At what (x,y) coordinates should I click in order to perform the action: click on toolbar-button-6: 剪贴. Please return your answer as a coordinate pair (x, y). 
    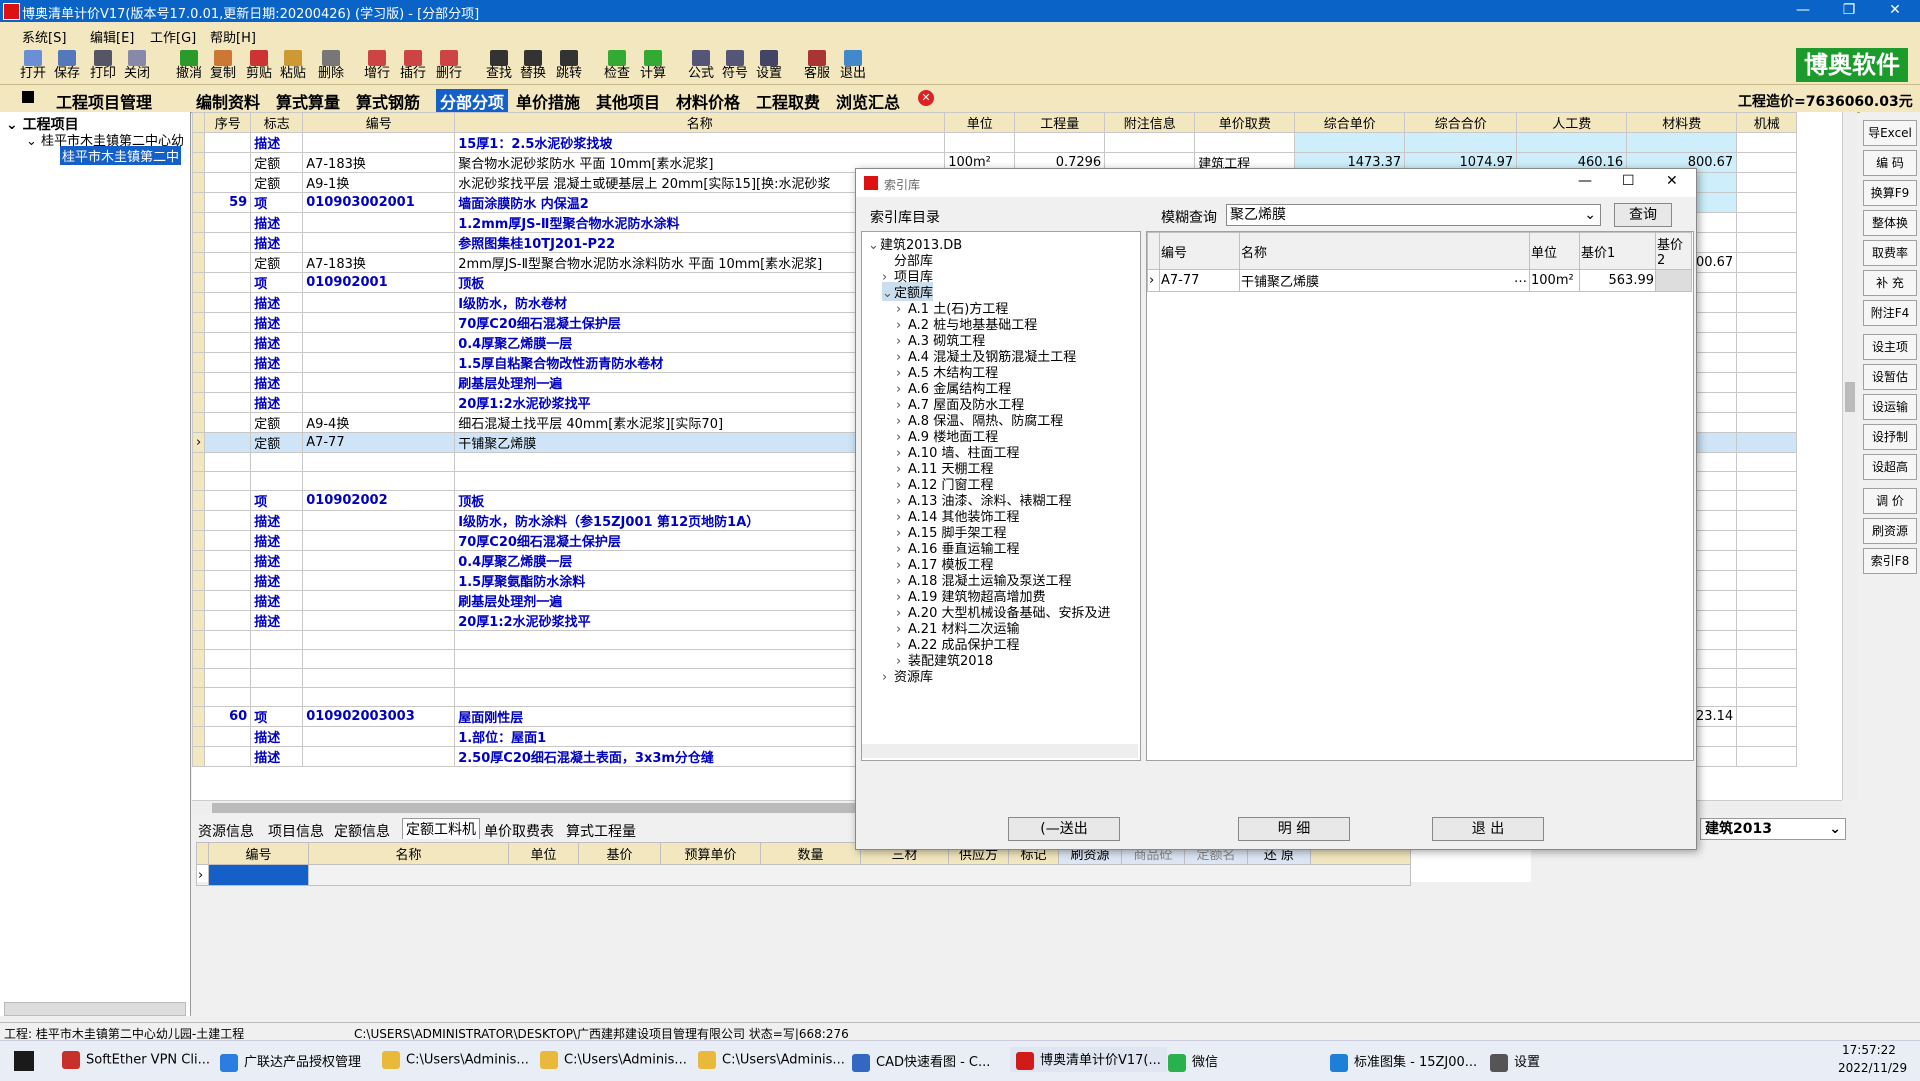
    Looking at the image, I should click on (259, 65).